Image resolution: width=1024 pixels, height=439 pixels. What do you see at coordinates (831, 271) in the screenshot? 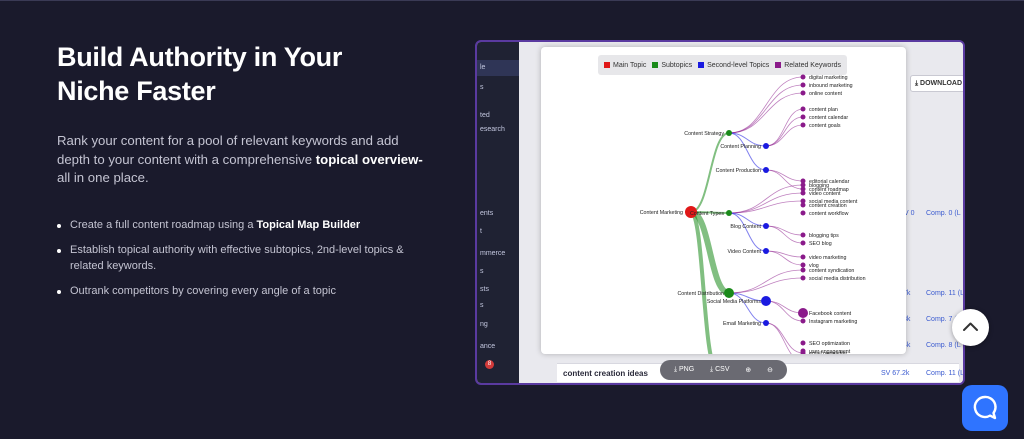
I see `keyword-label: content syndication` at bounding box center [831, 271].